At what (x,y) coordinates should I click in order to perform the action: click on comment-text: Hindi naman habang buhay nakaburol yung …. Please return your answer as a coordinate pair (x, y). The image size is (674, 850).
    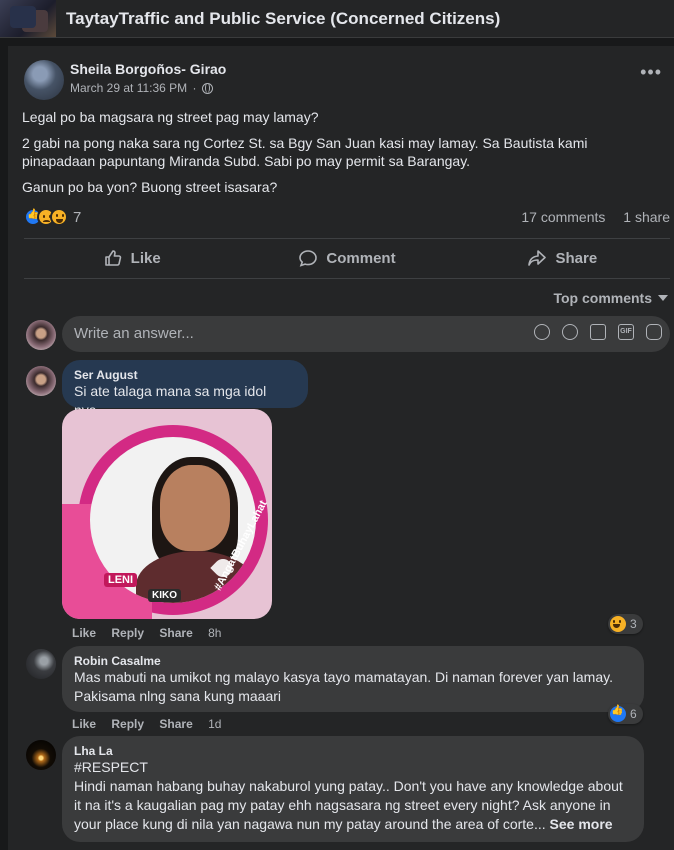
    Looking at the image, I should click on (353, 805).